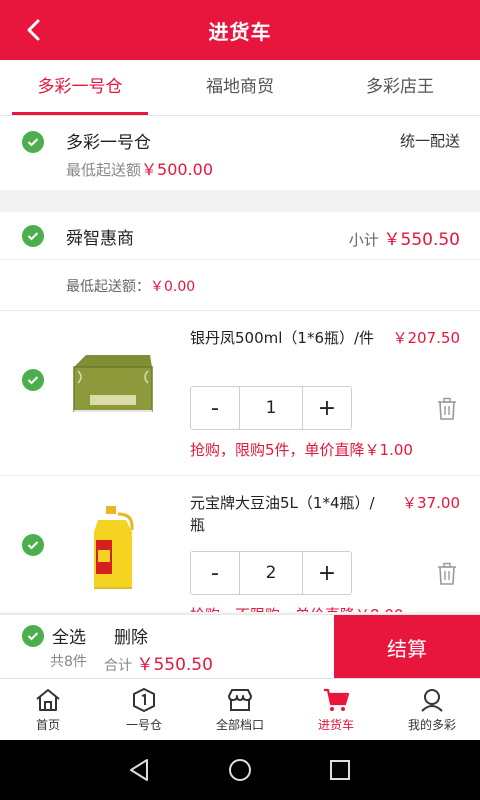 The image size is (480, 800). What do you see at coordinates (240, 153) in the screenshot?
I see `warehouse-card: 多彩一号仓 最低起送额￥500.00 统一配送` at bounding box center [240, 153].